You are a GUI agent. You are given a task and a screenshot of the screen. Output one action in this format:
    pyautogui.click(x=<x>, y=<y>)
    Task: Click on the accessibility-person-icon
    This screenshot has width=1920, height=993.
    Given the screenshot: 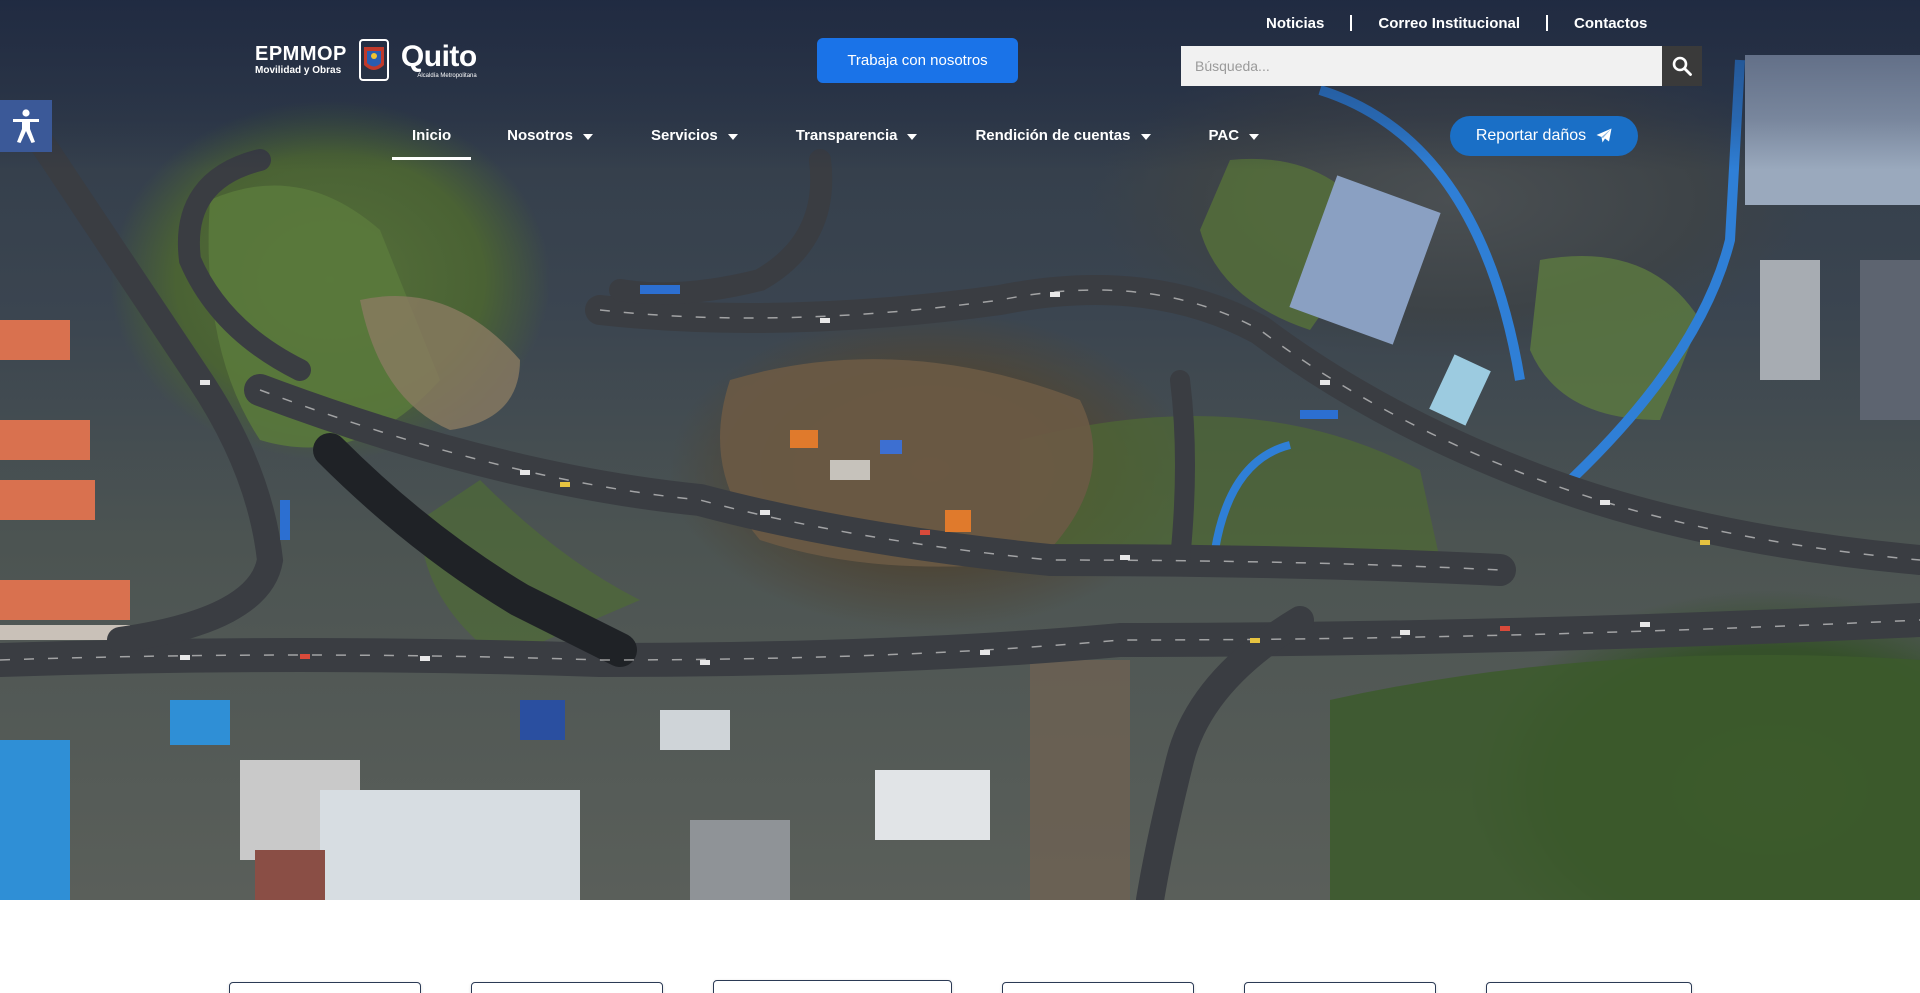 What is the action you would take?
    pyautogui.click(x=26, y=126)
    